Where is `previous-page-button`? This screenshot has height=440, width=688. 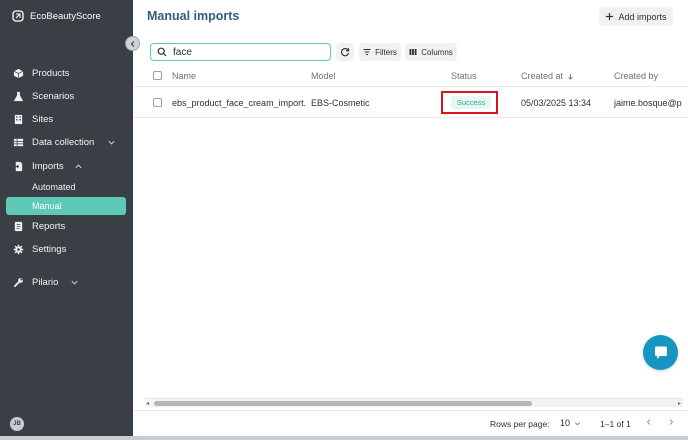 previous-page-button is located at coordinates (649, 422).